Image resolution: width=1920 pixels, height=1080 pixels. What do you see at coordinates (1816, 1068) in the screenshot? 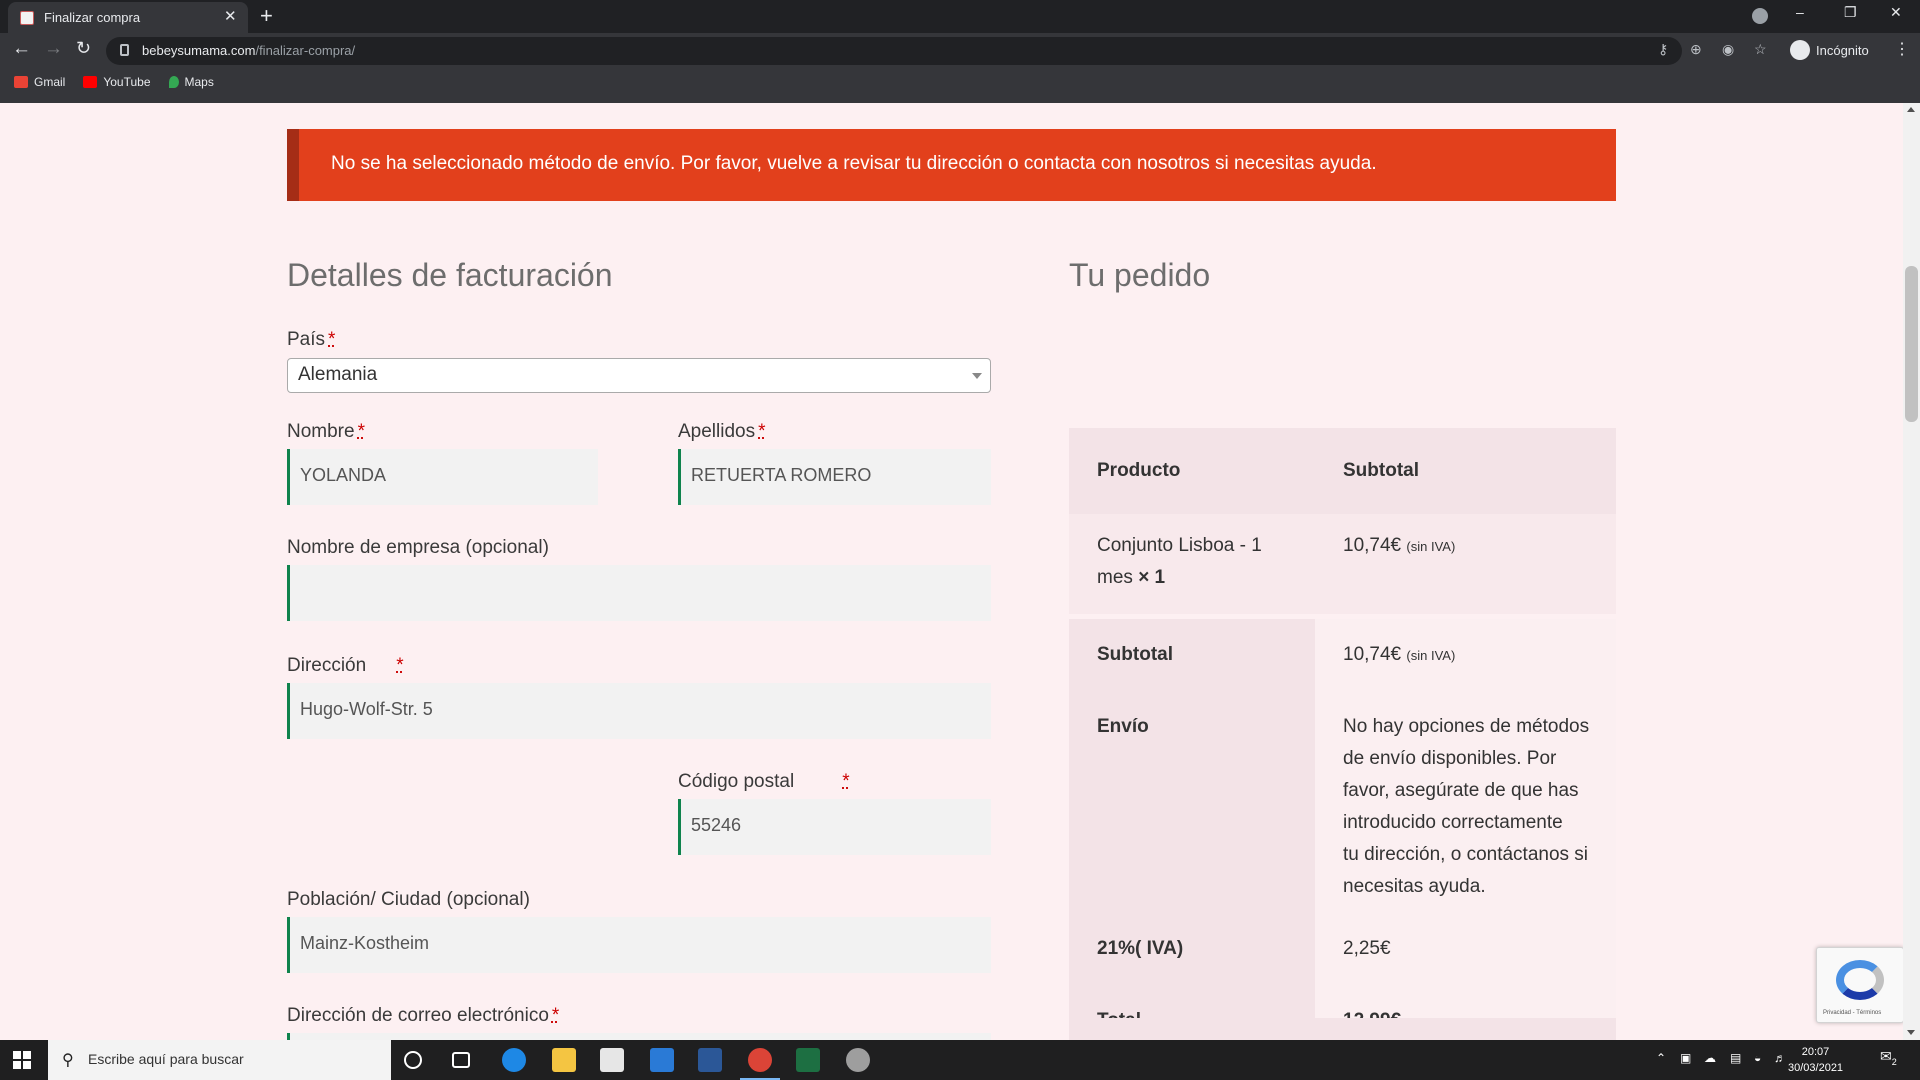
I see `clock-date: 30/03/2021` at bounding box center [1816, 1068].